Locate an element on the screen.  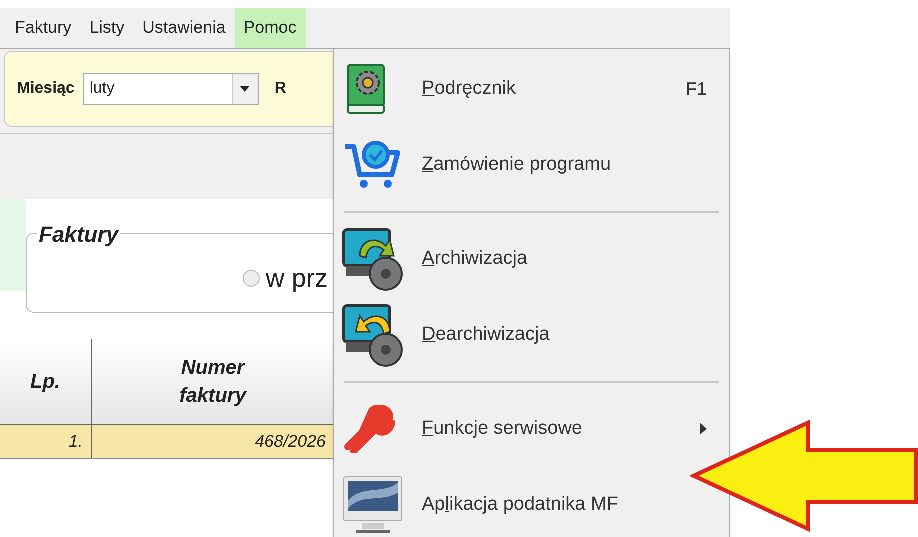
menu-item: Dearchiwizacja is located at coordinates (531, 335).